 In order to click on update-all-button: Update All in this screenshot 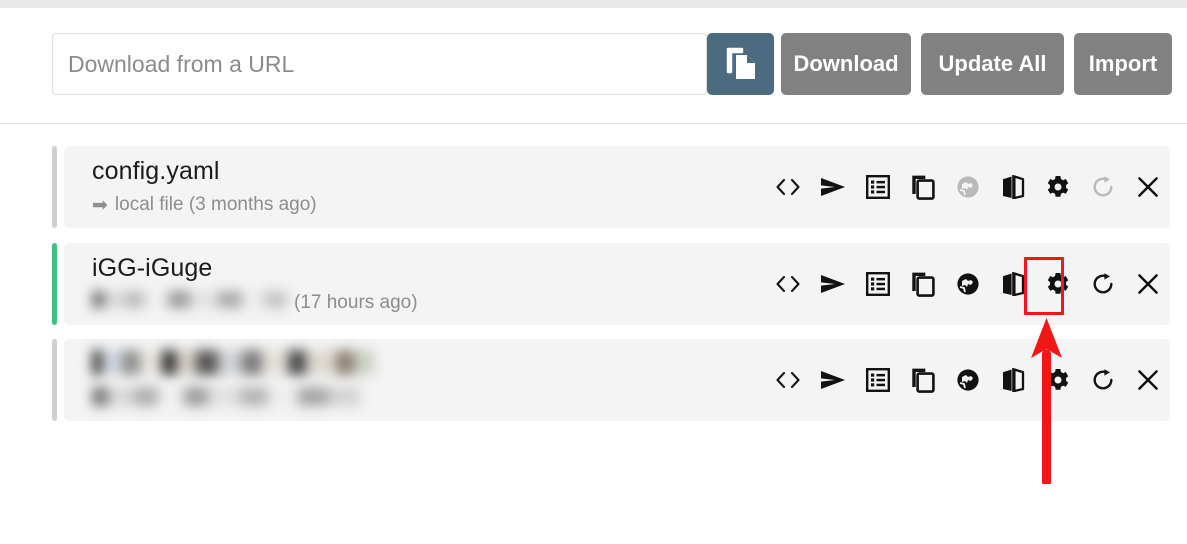, I will do `click(992, 64)`.